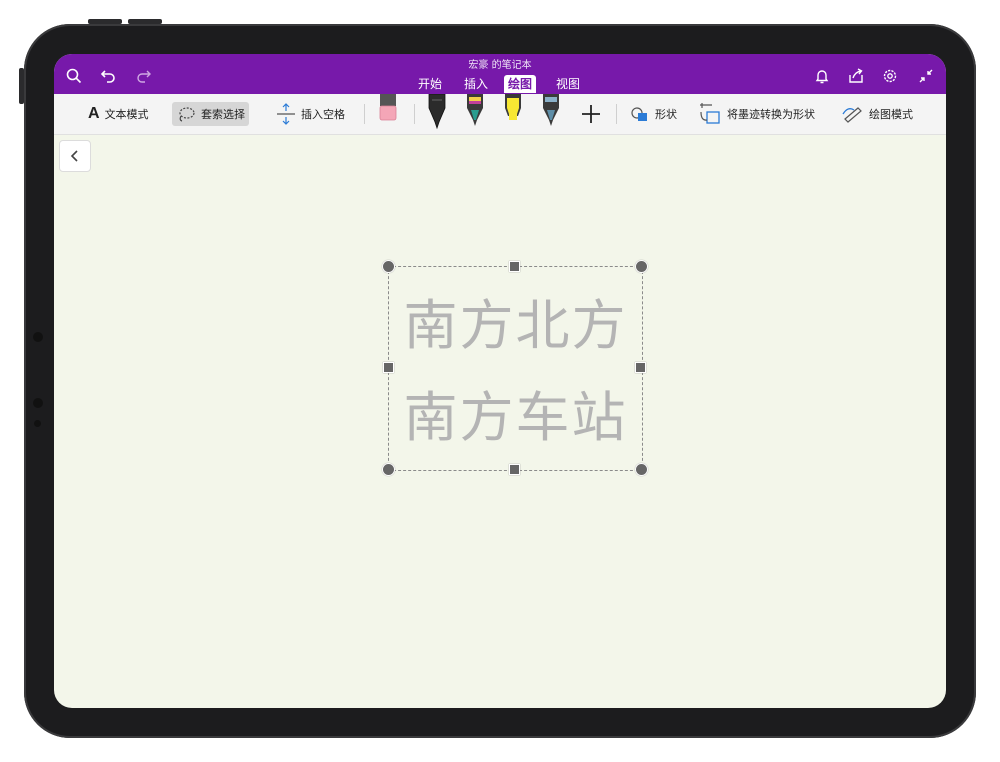  I want to click on tab-view: 视图, so click(568, 84).